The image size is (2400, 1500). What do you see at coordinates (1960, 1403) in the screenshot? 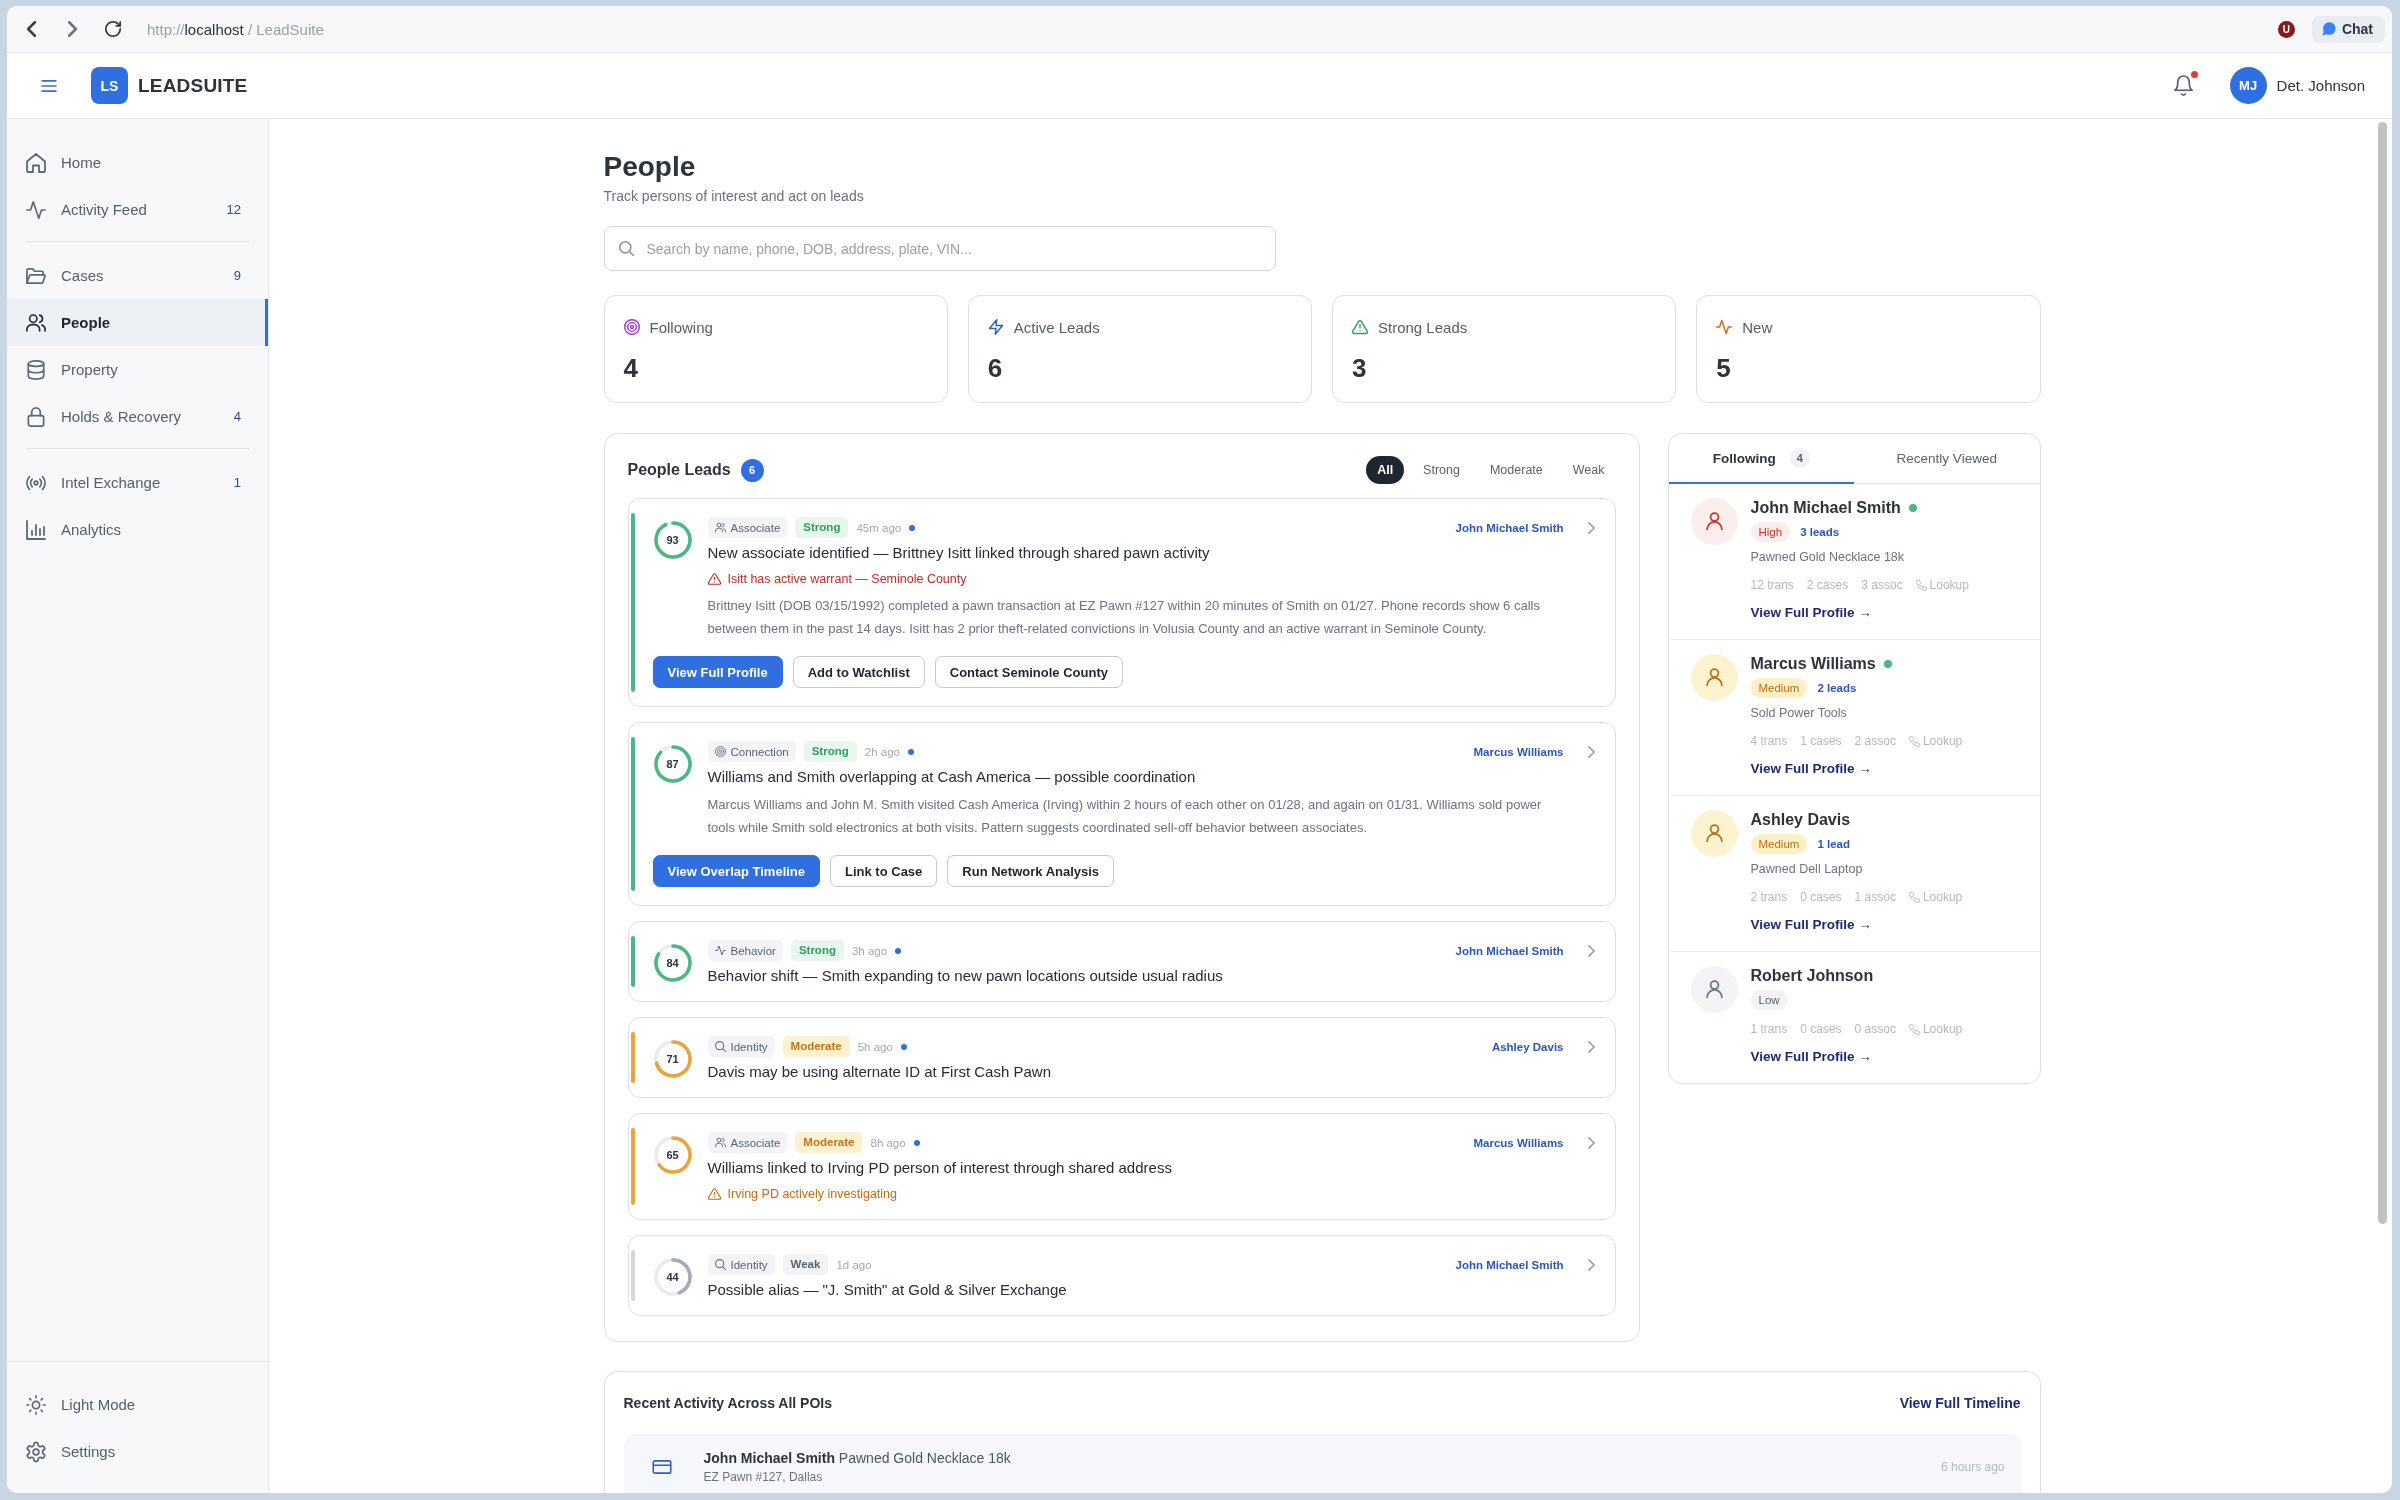
I see `timeline-link: View Full Timeline` at bounding box center [1960, 1403].